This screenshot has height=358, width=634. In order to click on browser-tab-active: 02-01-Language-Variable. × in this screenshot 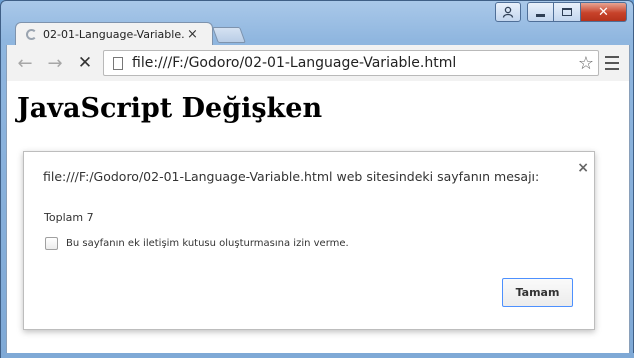, I will do `click(114, 33)`.